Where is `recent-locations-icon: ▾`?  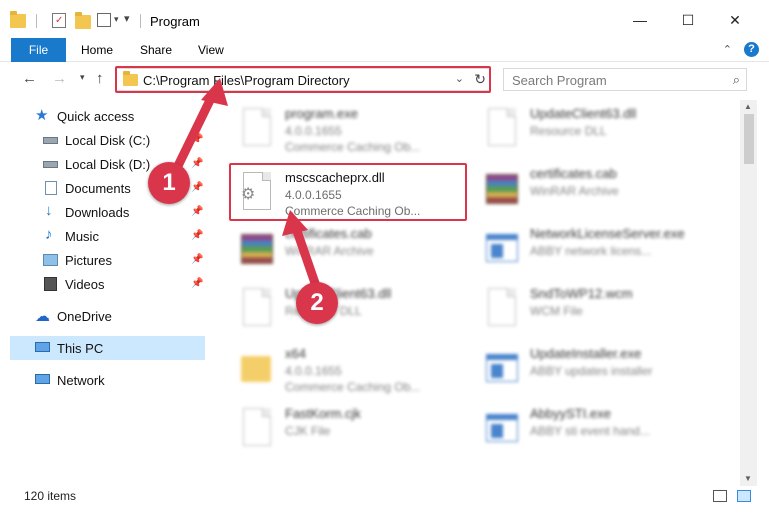 recent-locations-icon: ▾ is located at coordinates (82, 77).